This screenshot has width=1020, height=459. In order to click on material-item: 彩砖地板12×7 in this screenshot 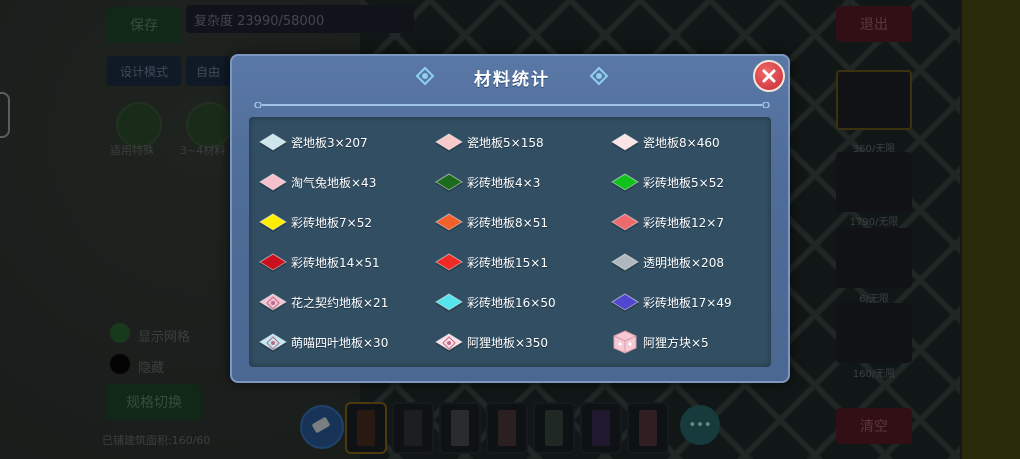, I will do `click(667, 222)`.